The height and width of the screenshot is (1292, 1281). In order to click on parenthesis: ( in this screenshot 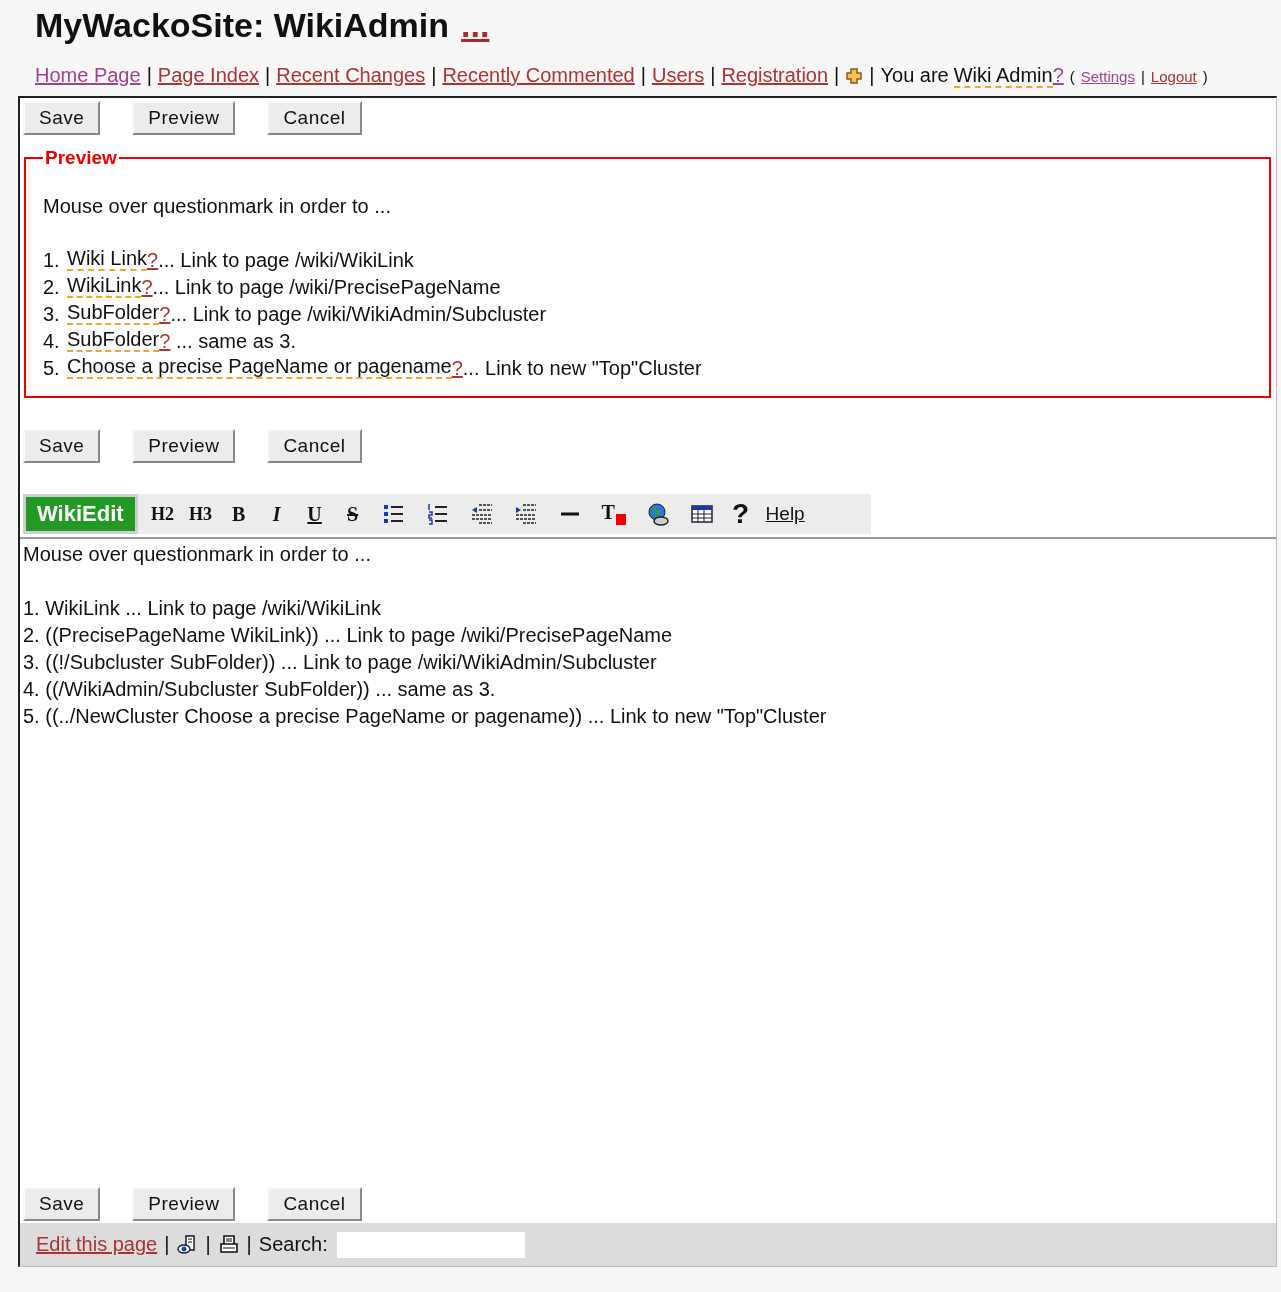, I will do `click(1072, 76)`.